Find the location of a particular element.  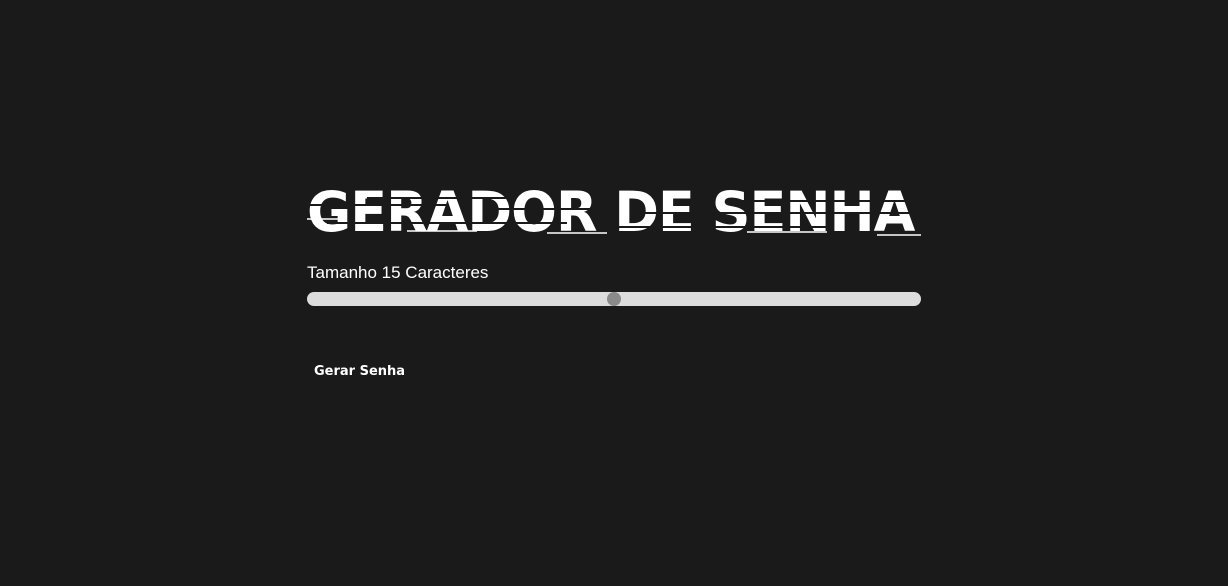

page-title: GERADOR DE SENHA is located at coordinates (614, 213).